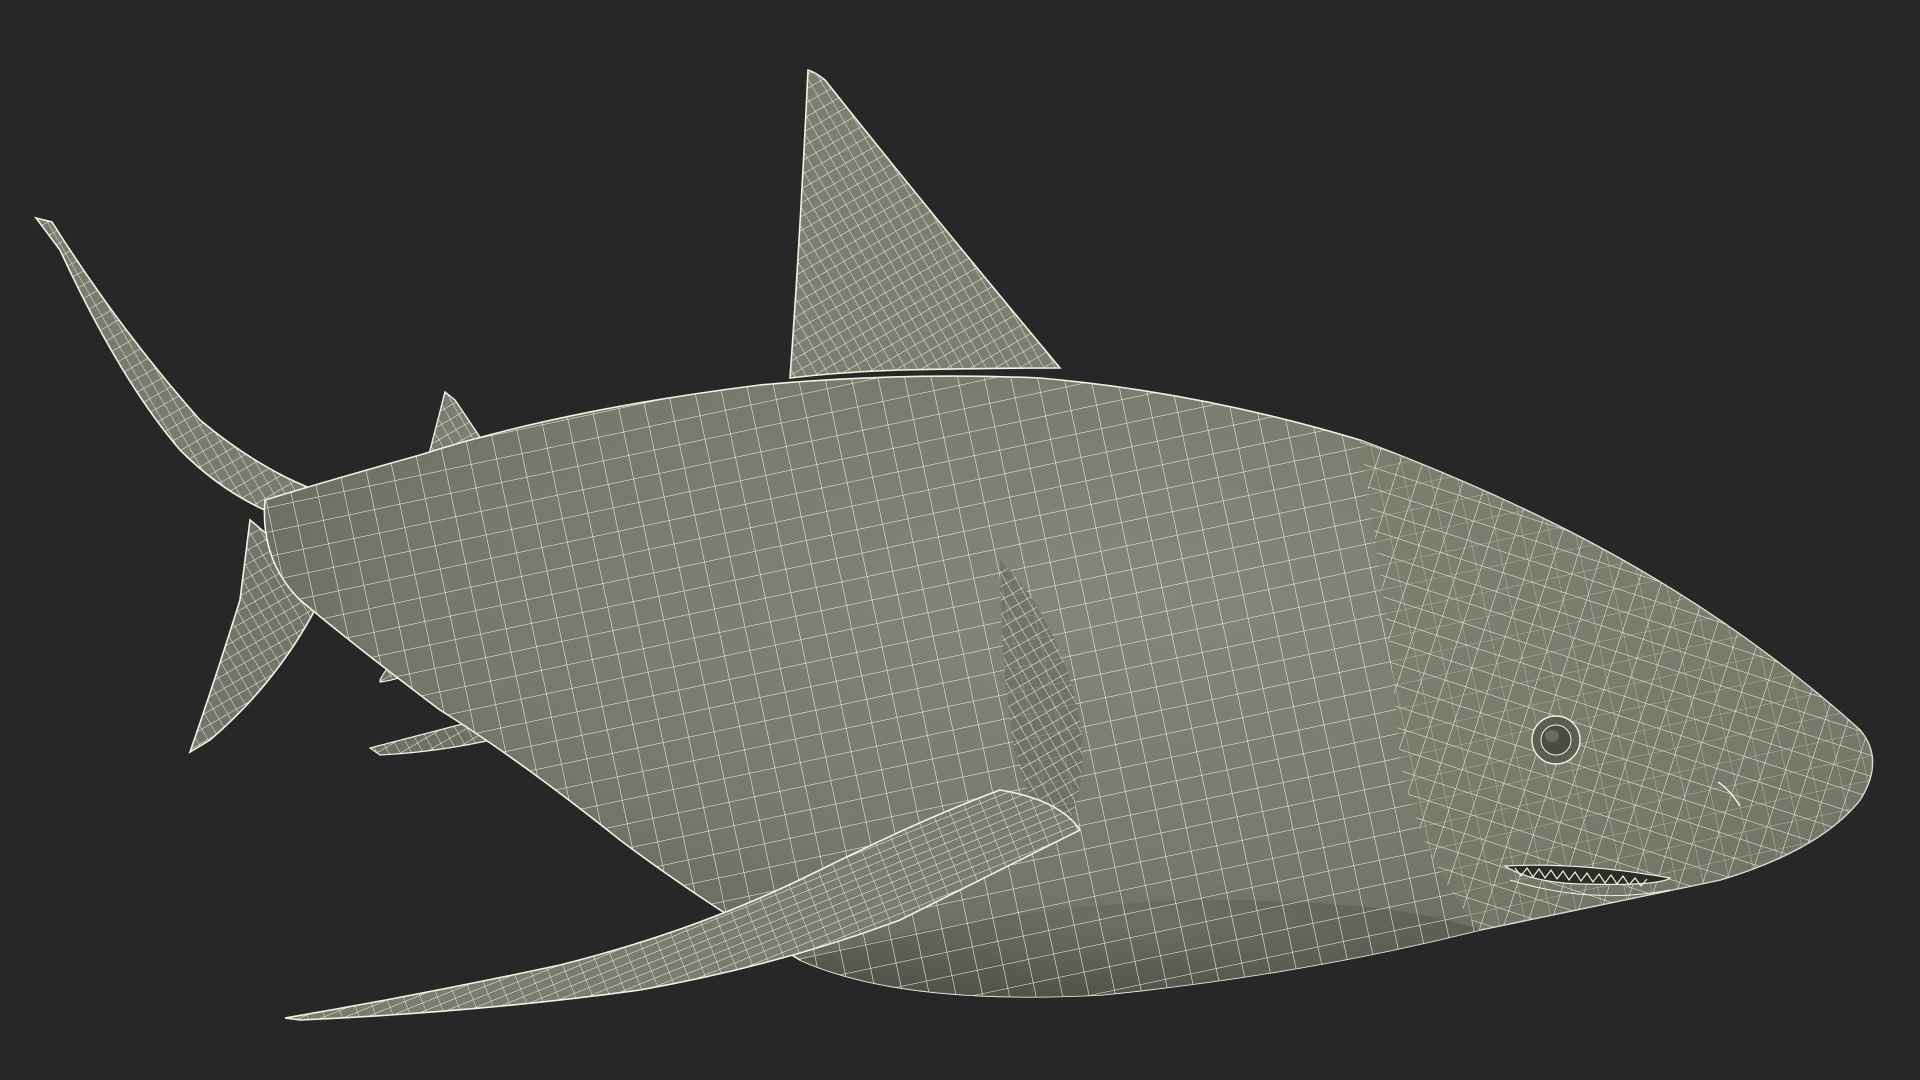  I want to click on first-dorsal-fin, so click(925, 223).